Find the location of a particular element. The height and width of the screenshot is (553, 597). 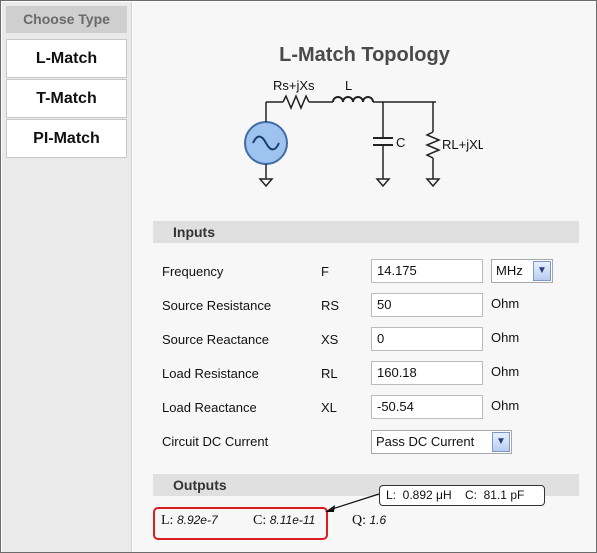

frequency-unit-value: MHz is located at coordinates (509, 270).